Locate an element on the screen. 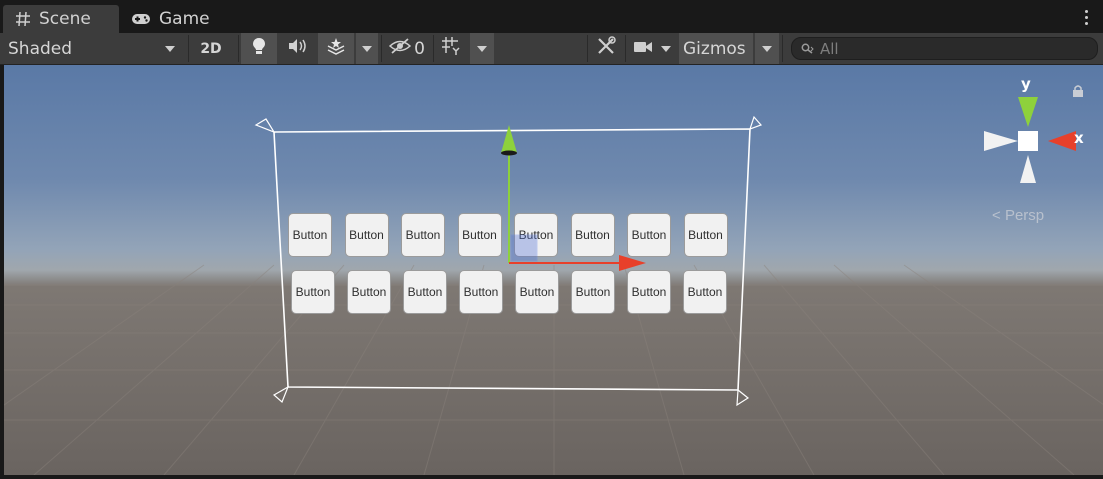 Image resolution: width=1103 pixels, height=479 pixels. tab-game: Game is located at coordinates (181, 19).